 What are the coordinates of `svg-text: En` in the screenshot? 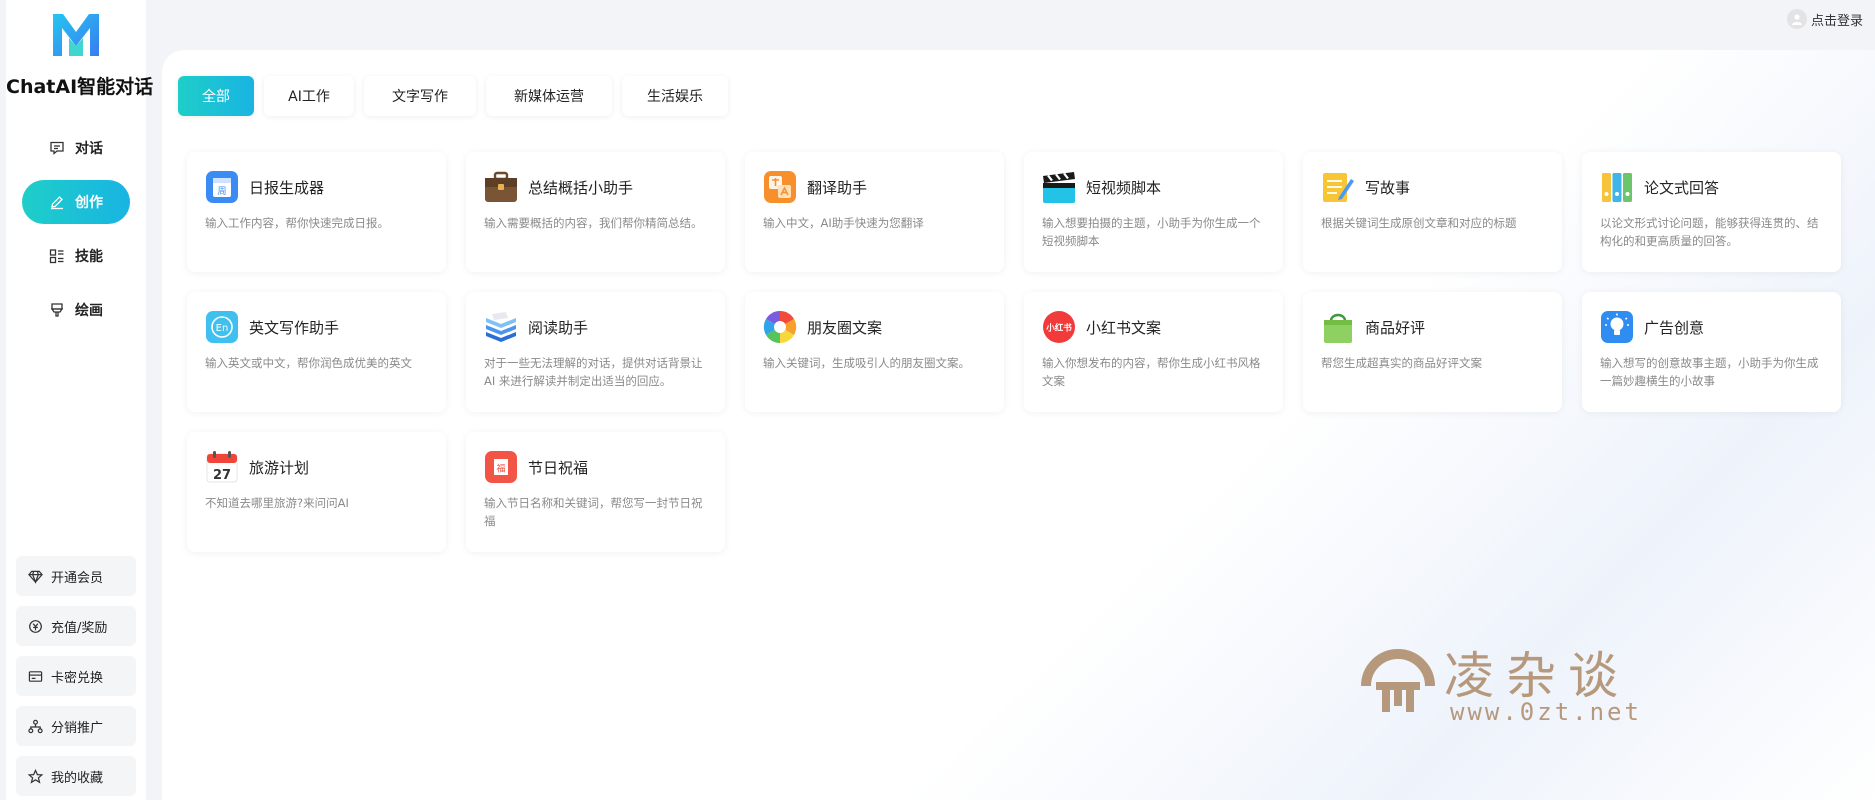 It's located at (222, 328).